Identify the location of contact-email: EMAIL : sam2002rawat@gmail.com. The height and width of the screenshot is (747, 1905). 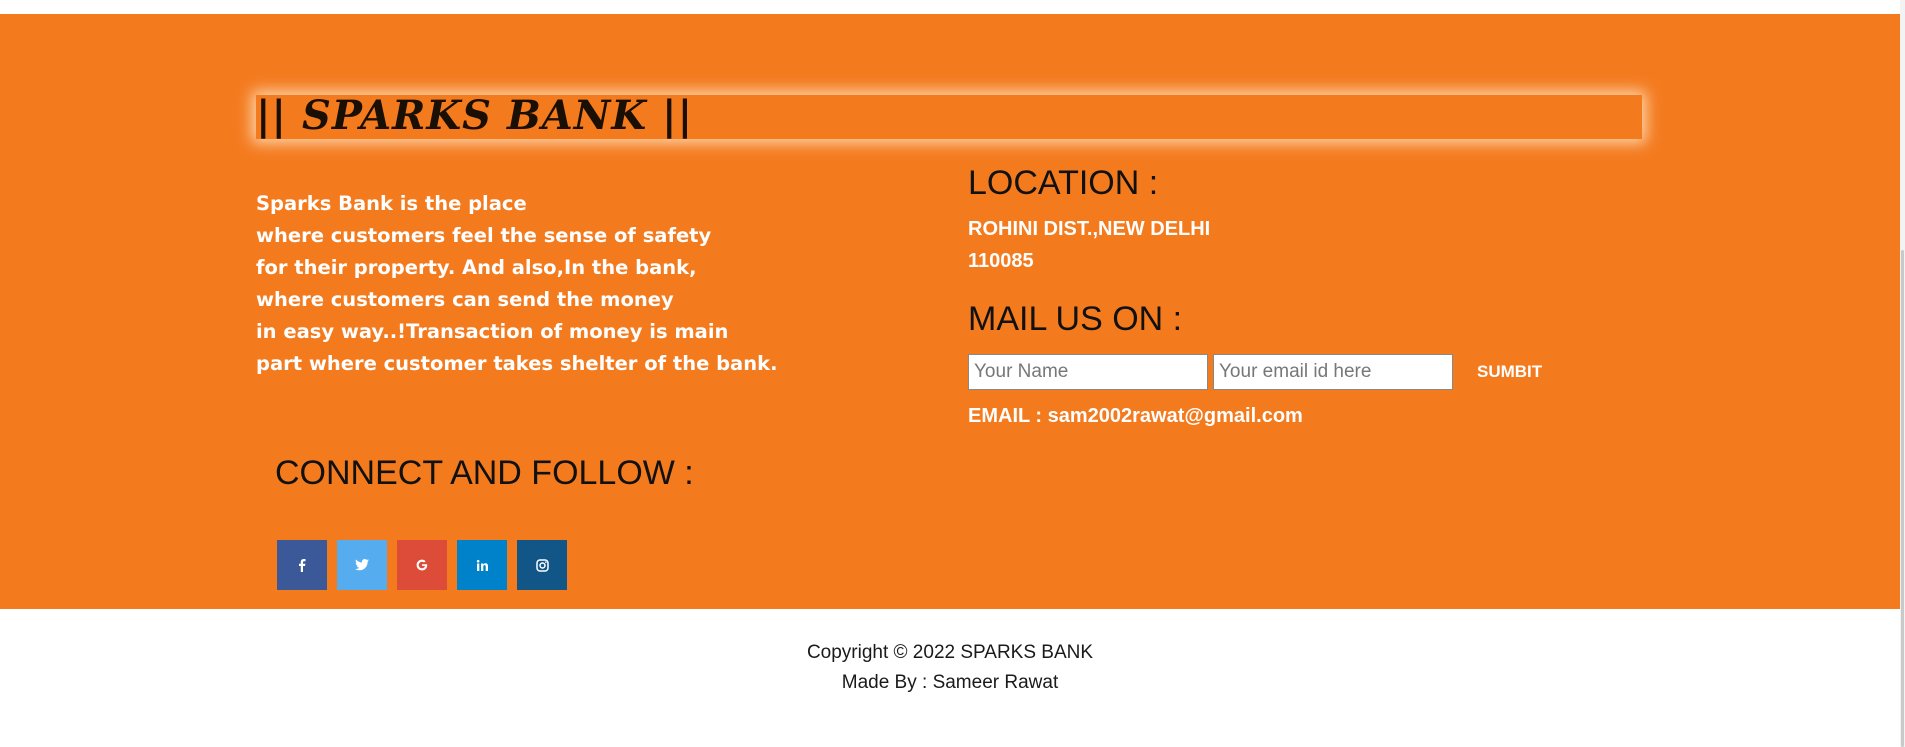
(1135, 416).